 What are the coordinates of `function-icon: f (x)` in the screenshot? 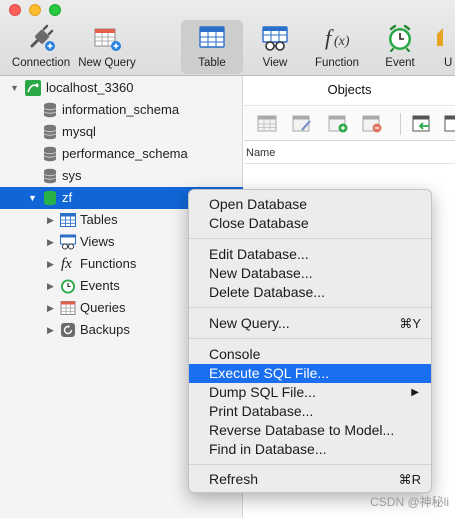 It's located at (337, 37).